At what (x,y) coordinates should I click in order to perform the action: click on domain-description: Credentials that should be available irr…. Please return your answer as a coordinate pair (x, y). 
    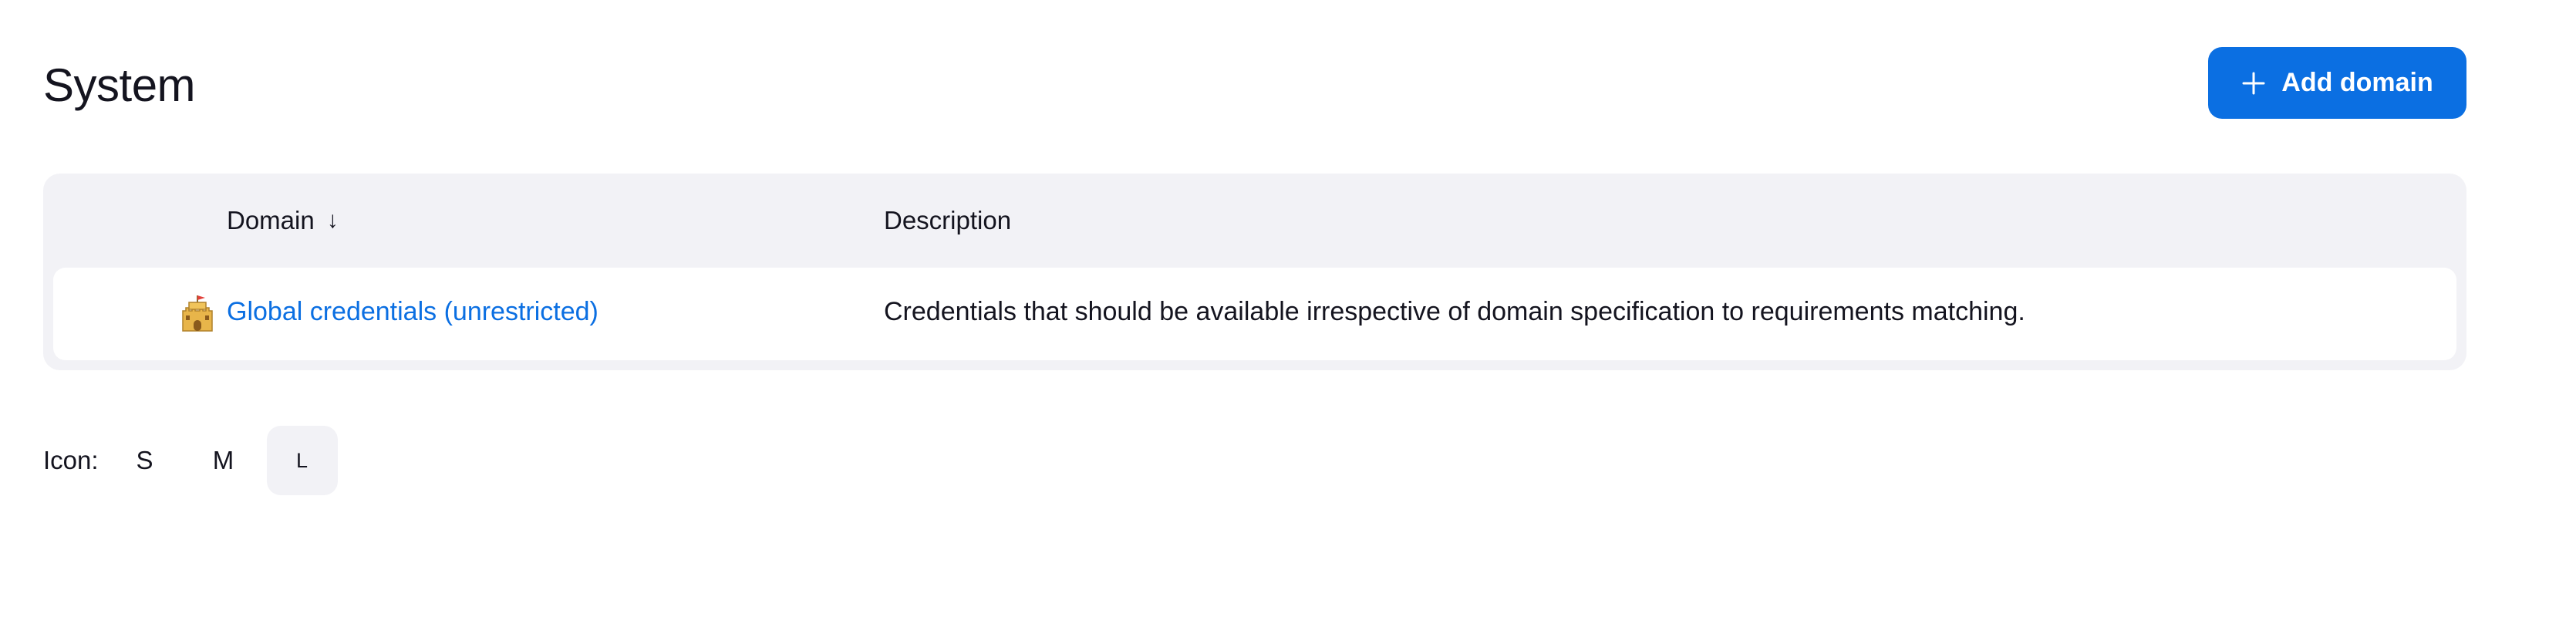
    Looking at the image, I should click on (1454, 311).